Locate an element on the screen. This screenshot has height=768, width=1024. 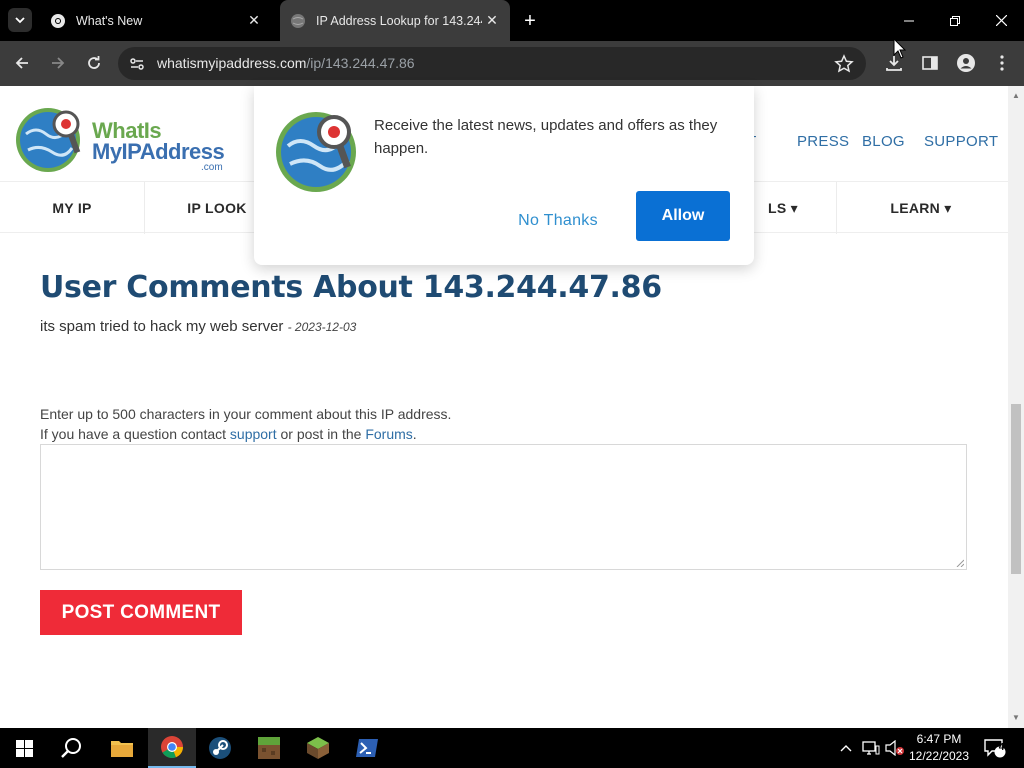
bookmark-star-icon is located at coordinates (844, 64).